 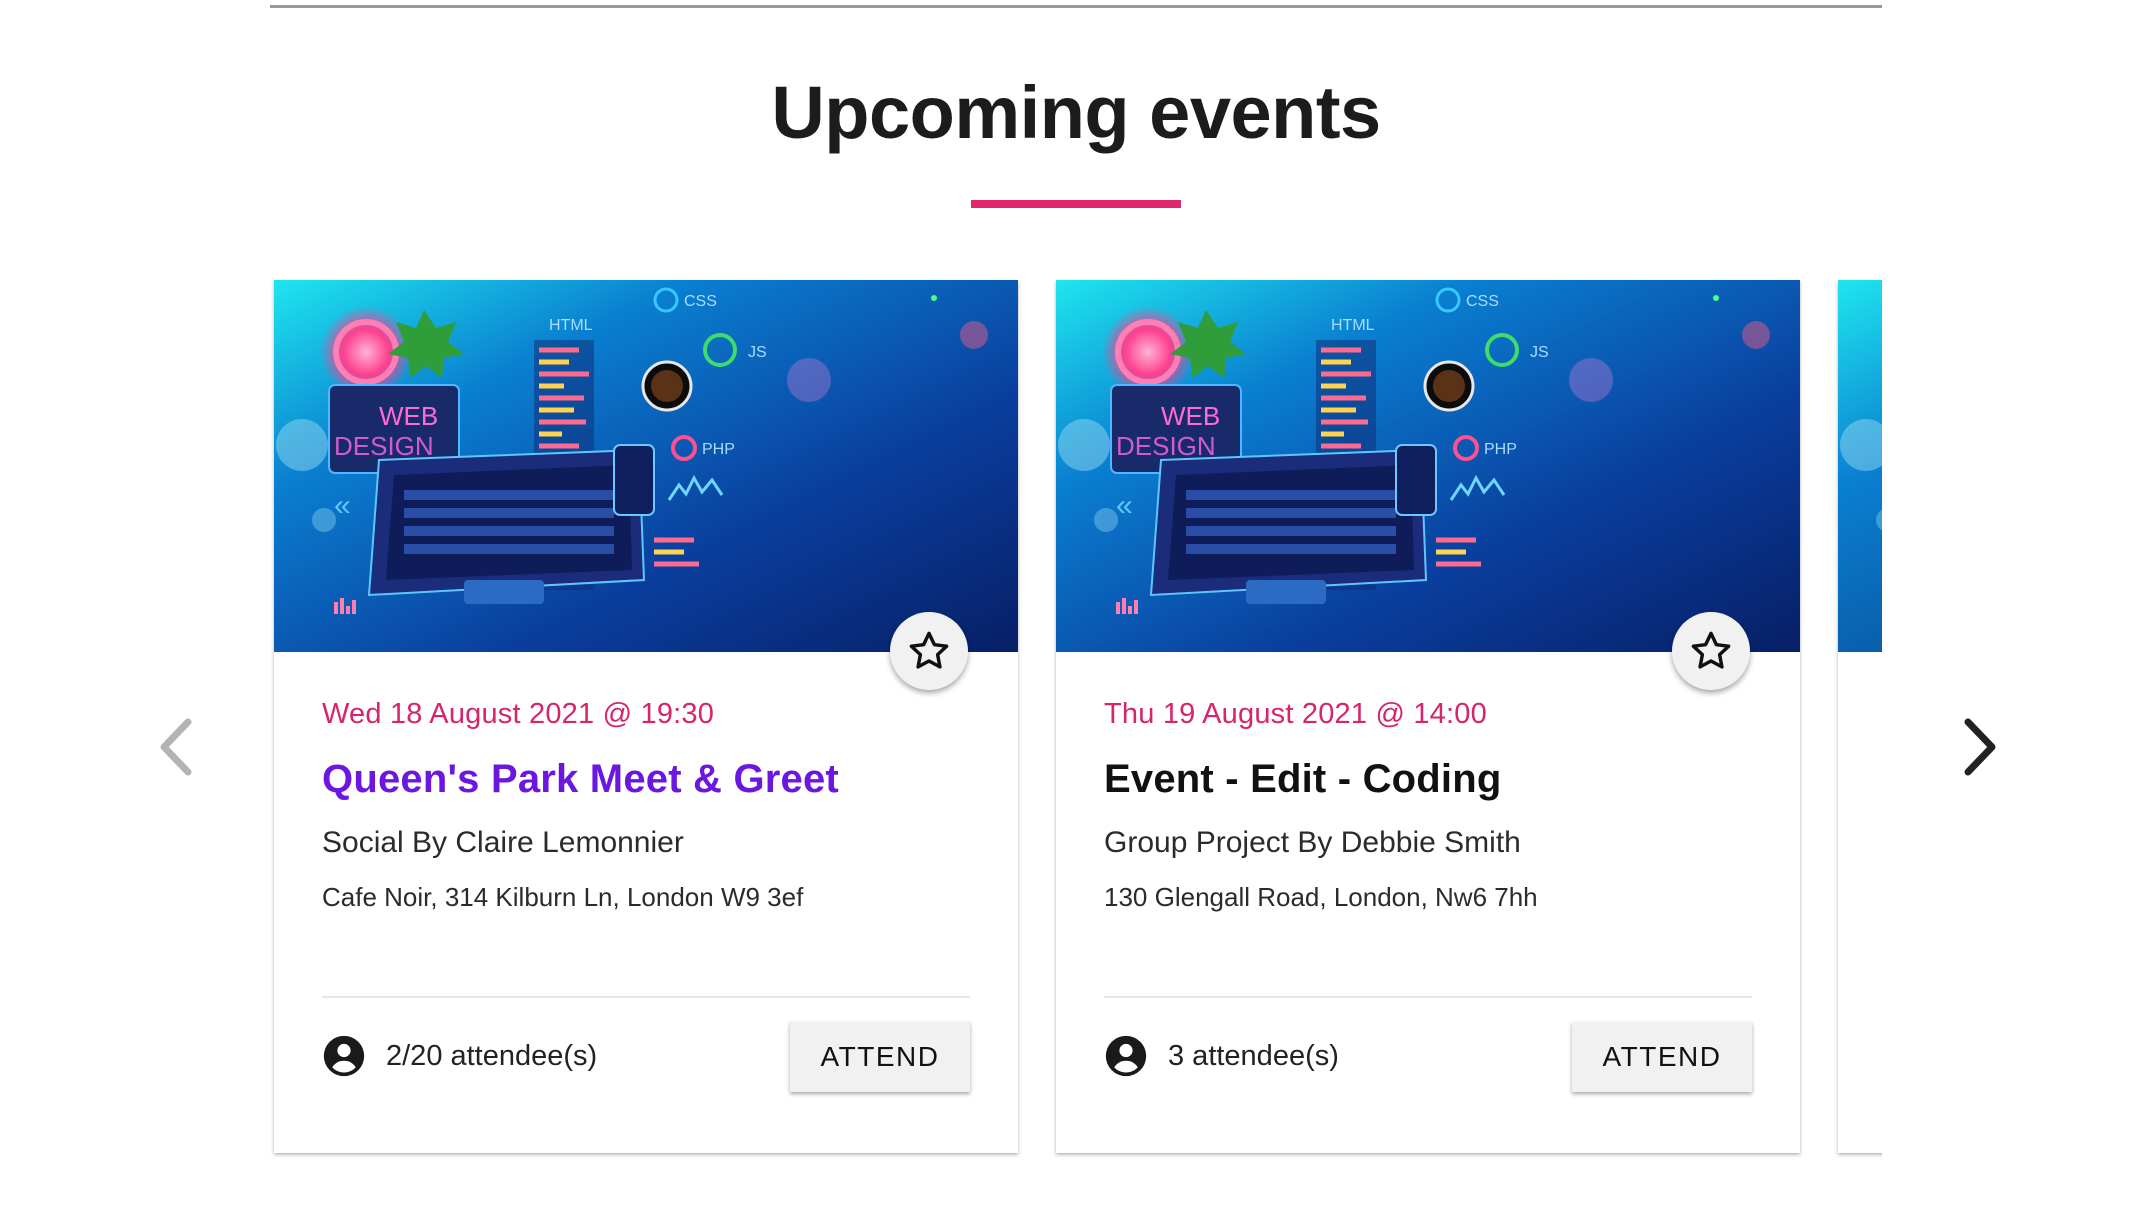 I want to click on event-title-link: Queen's Park Meet & Greet, so click(x=646, y=779).